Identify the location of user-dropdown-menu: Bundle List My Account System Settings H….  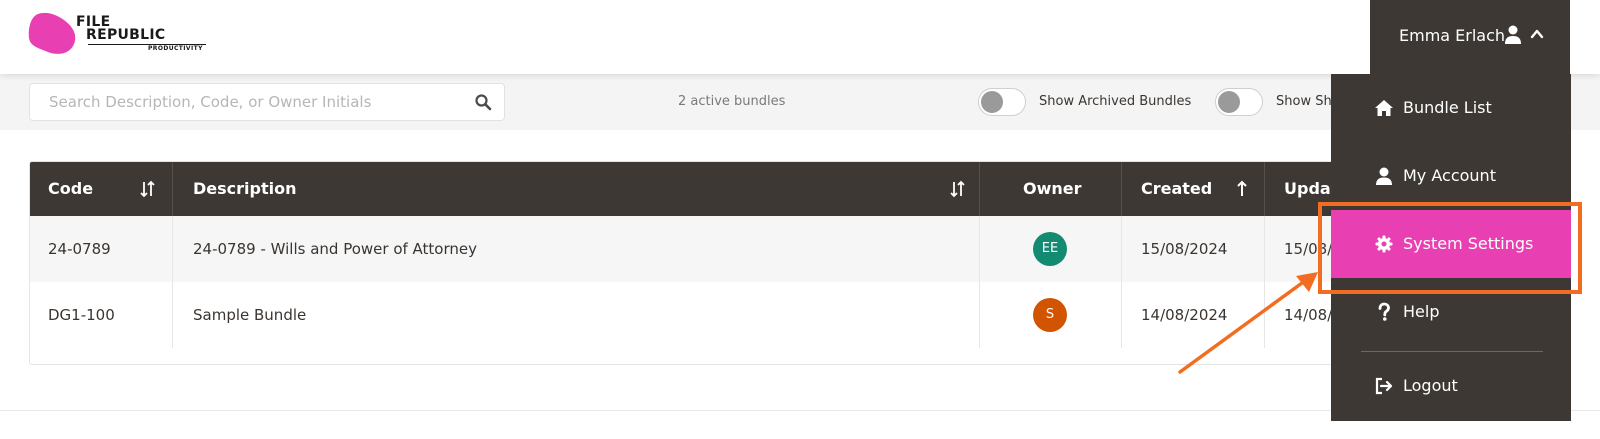
(1451, 247).